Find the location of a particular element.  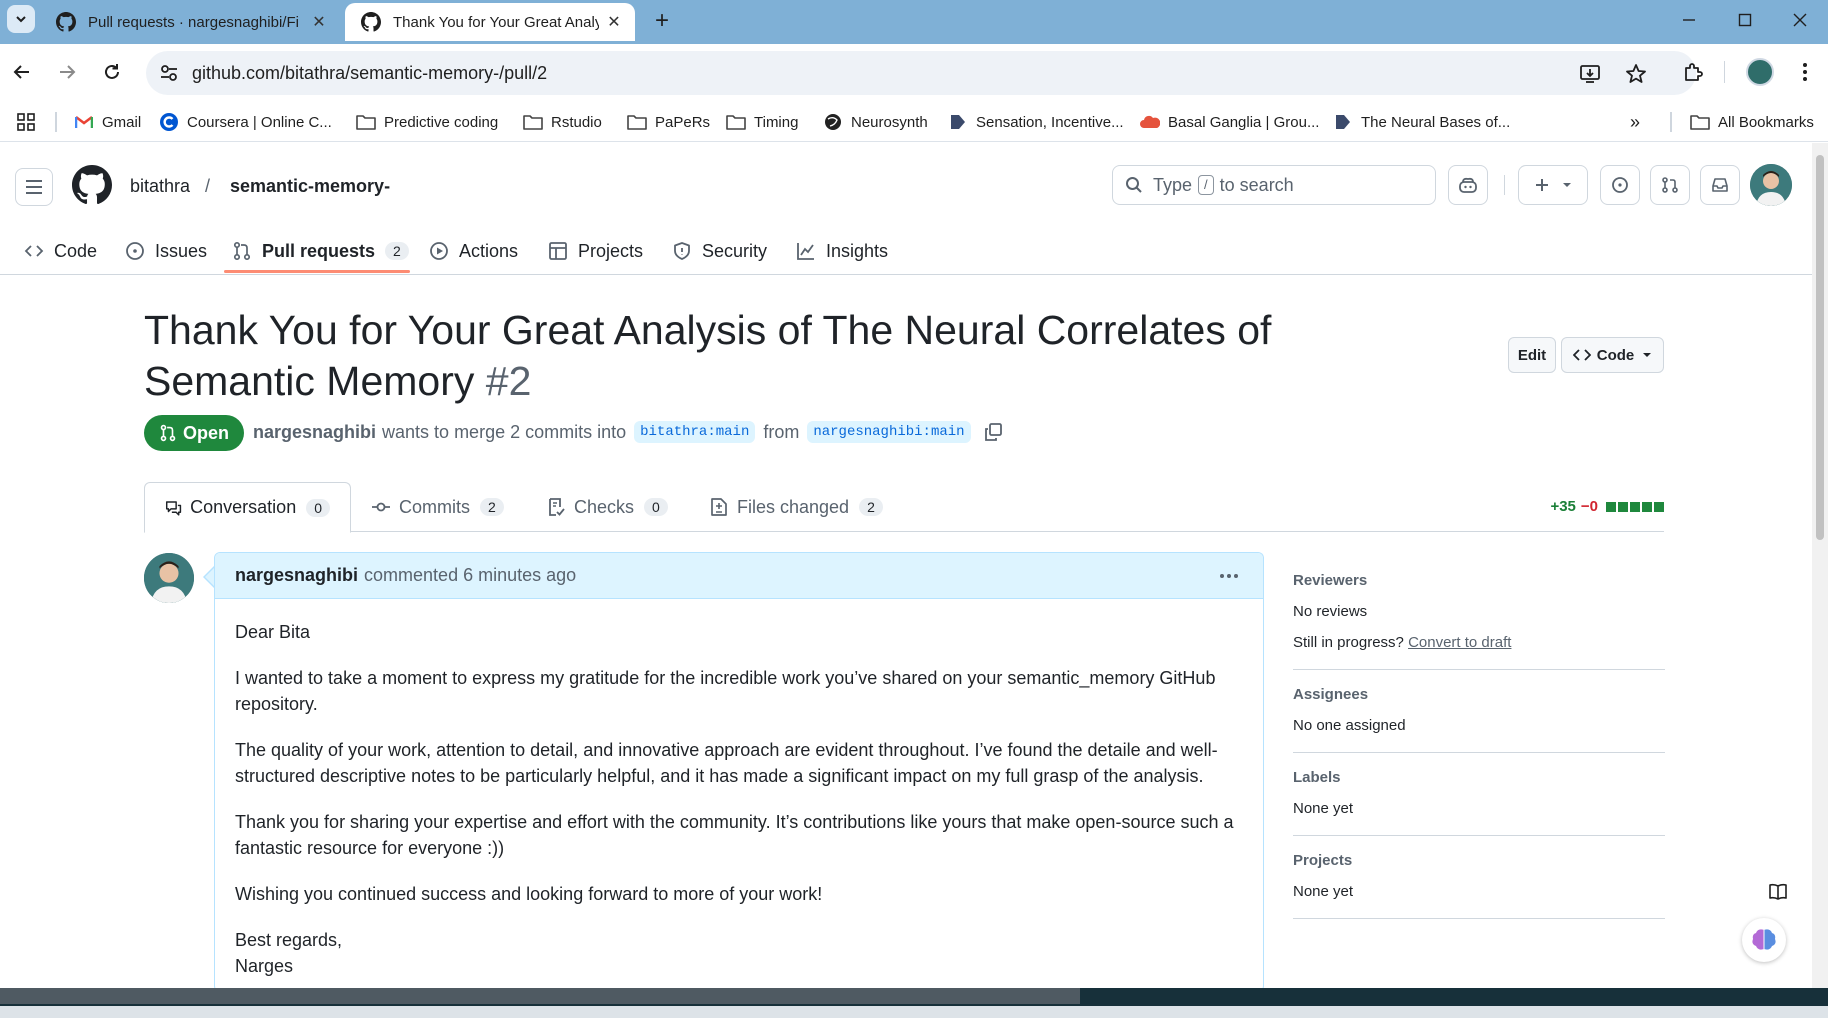

base-branch-label: bitathra:main is located at coordinates (695, 432).